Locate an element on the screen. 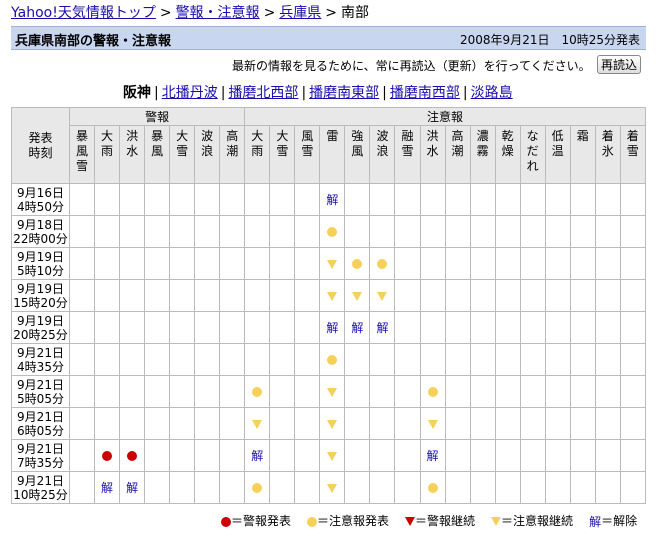 The image size is (656, 538). issue-time: 9月16日 4時50分 is located at coordinates (40, 199).